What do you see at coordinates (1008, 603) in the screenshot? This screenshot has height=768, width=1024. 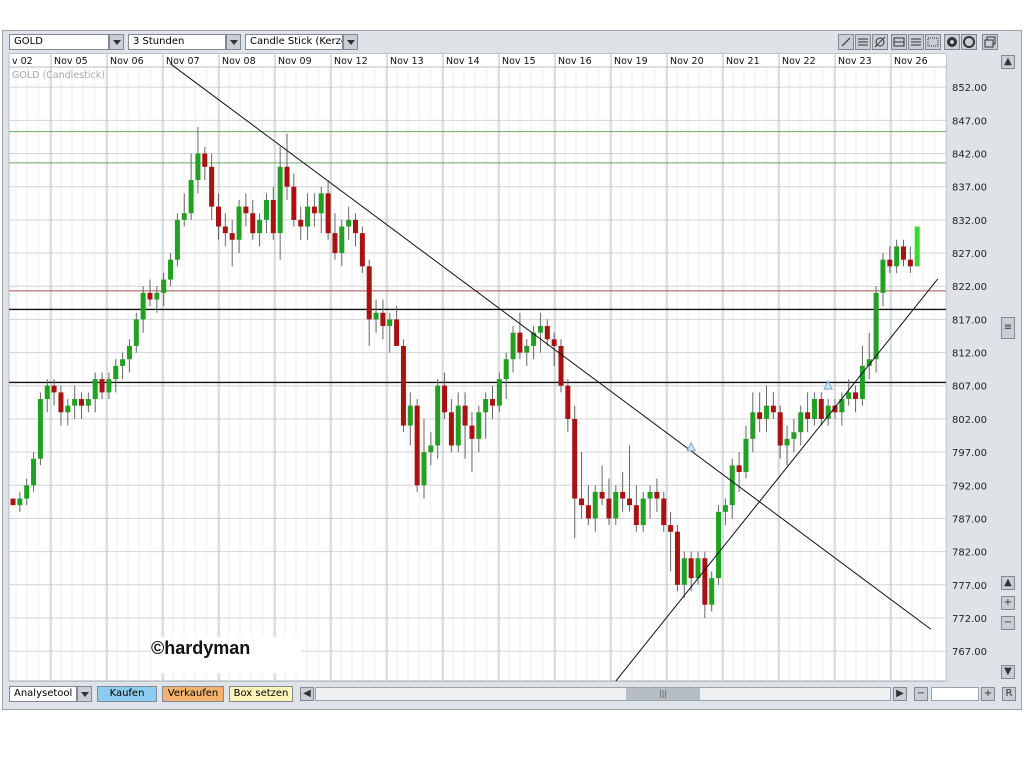 I see `zoom-in-vertical-icon: +` at bounding box center [1008, 603].